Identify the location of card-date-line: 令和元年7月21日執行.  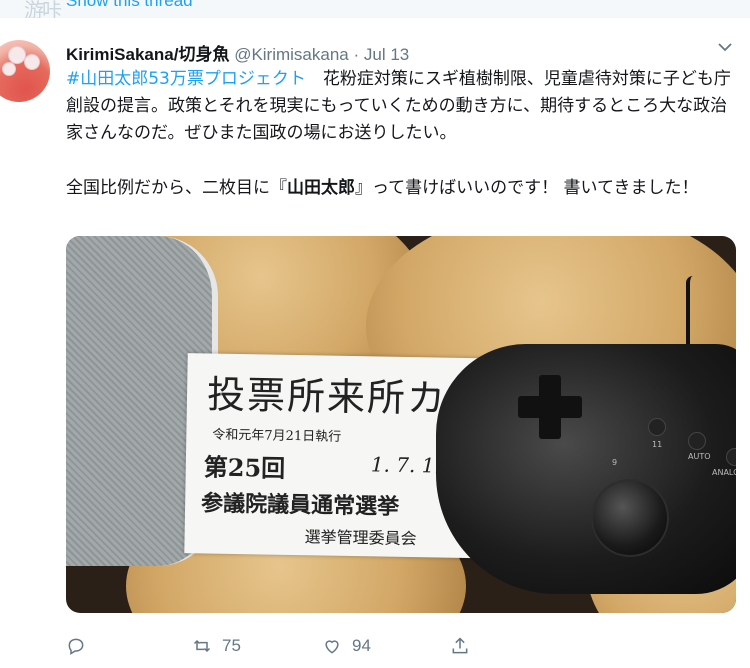
(277, 436).